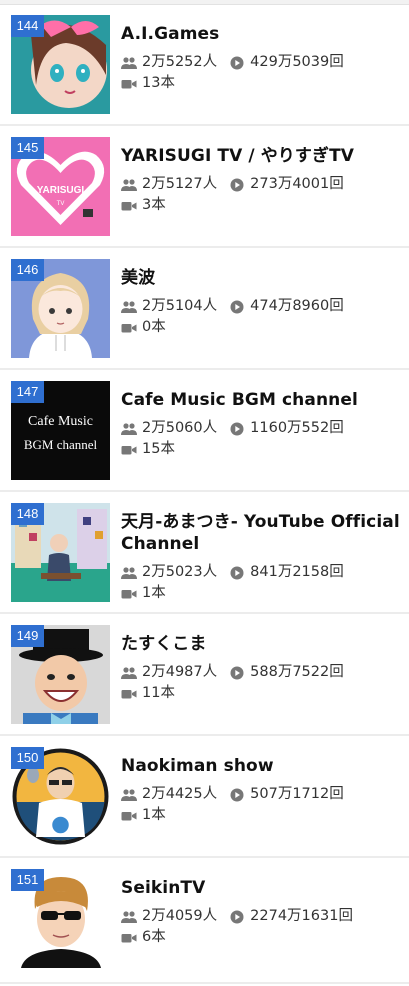 The image size is (409, 986). I want to click on view-stat: 474万8960回, so click(286, 306).